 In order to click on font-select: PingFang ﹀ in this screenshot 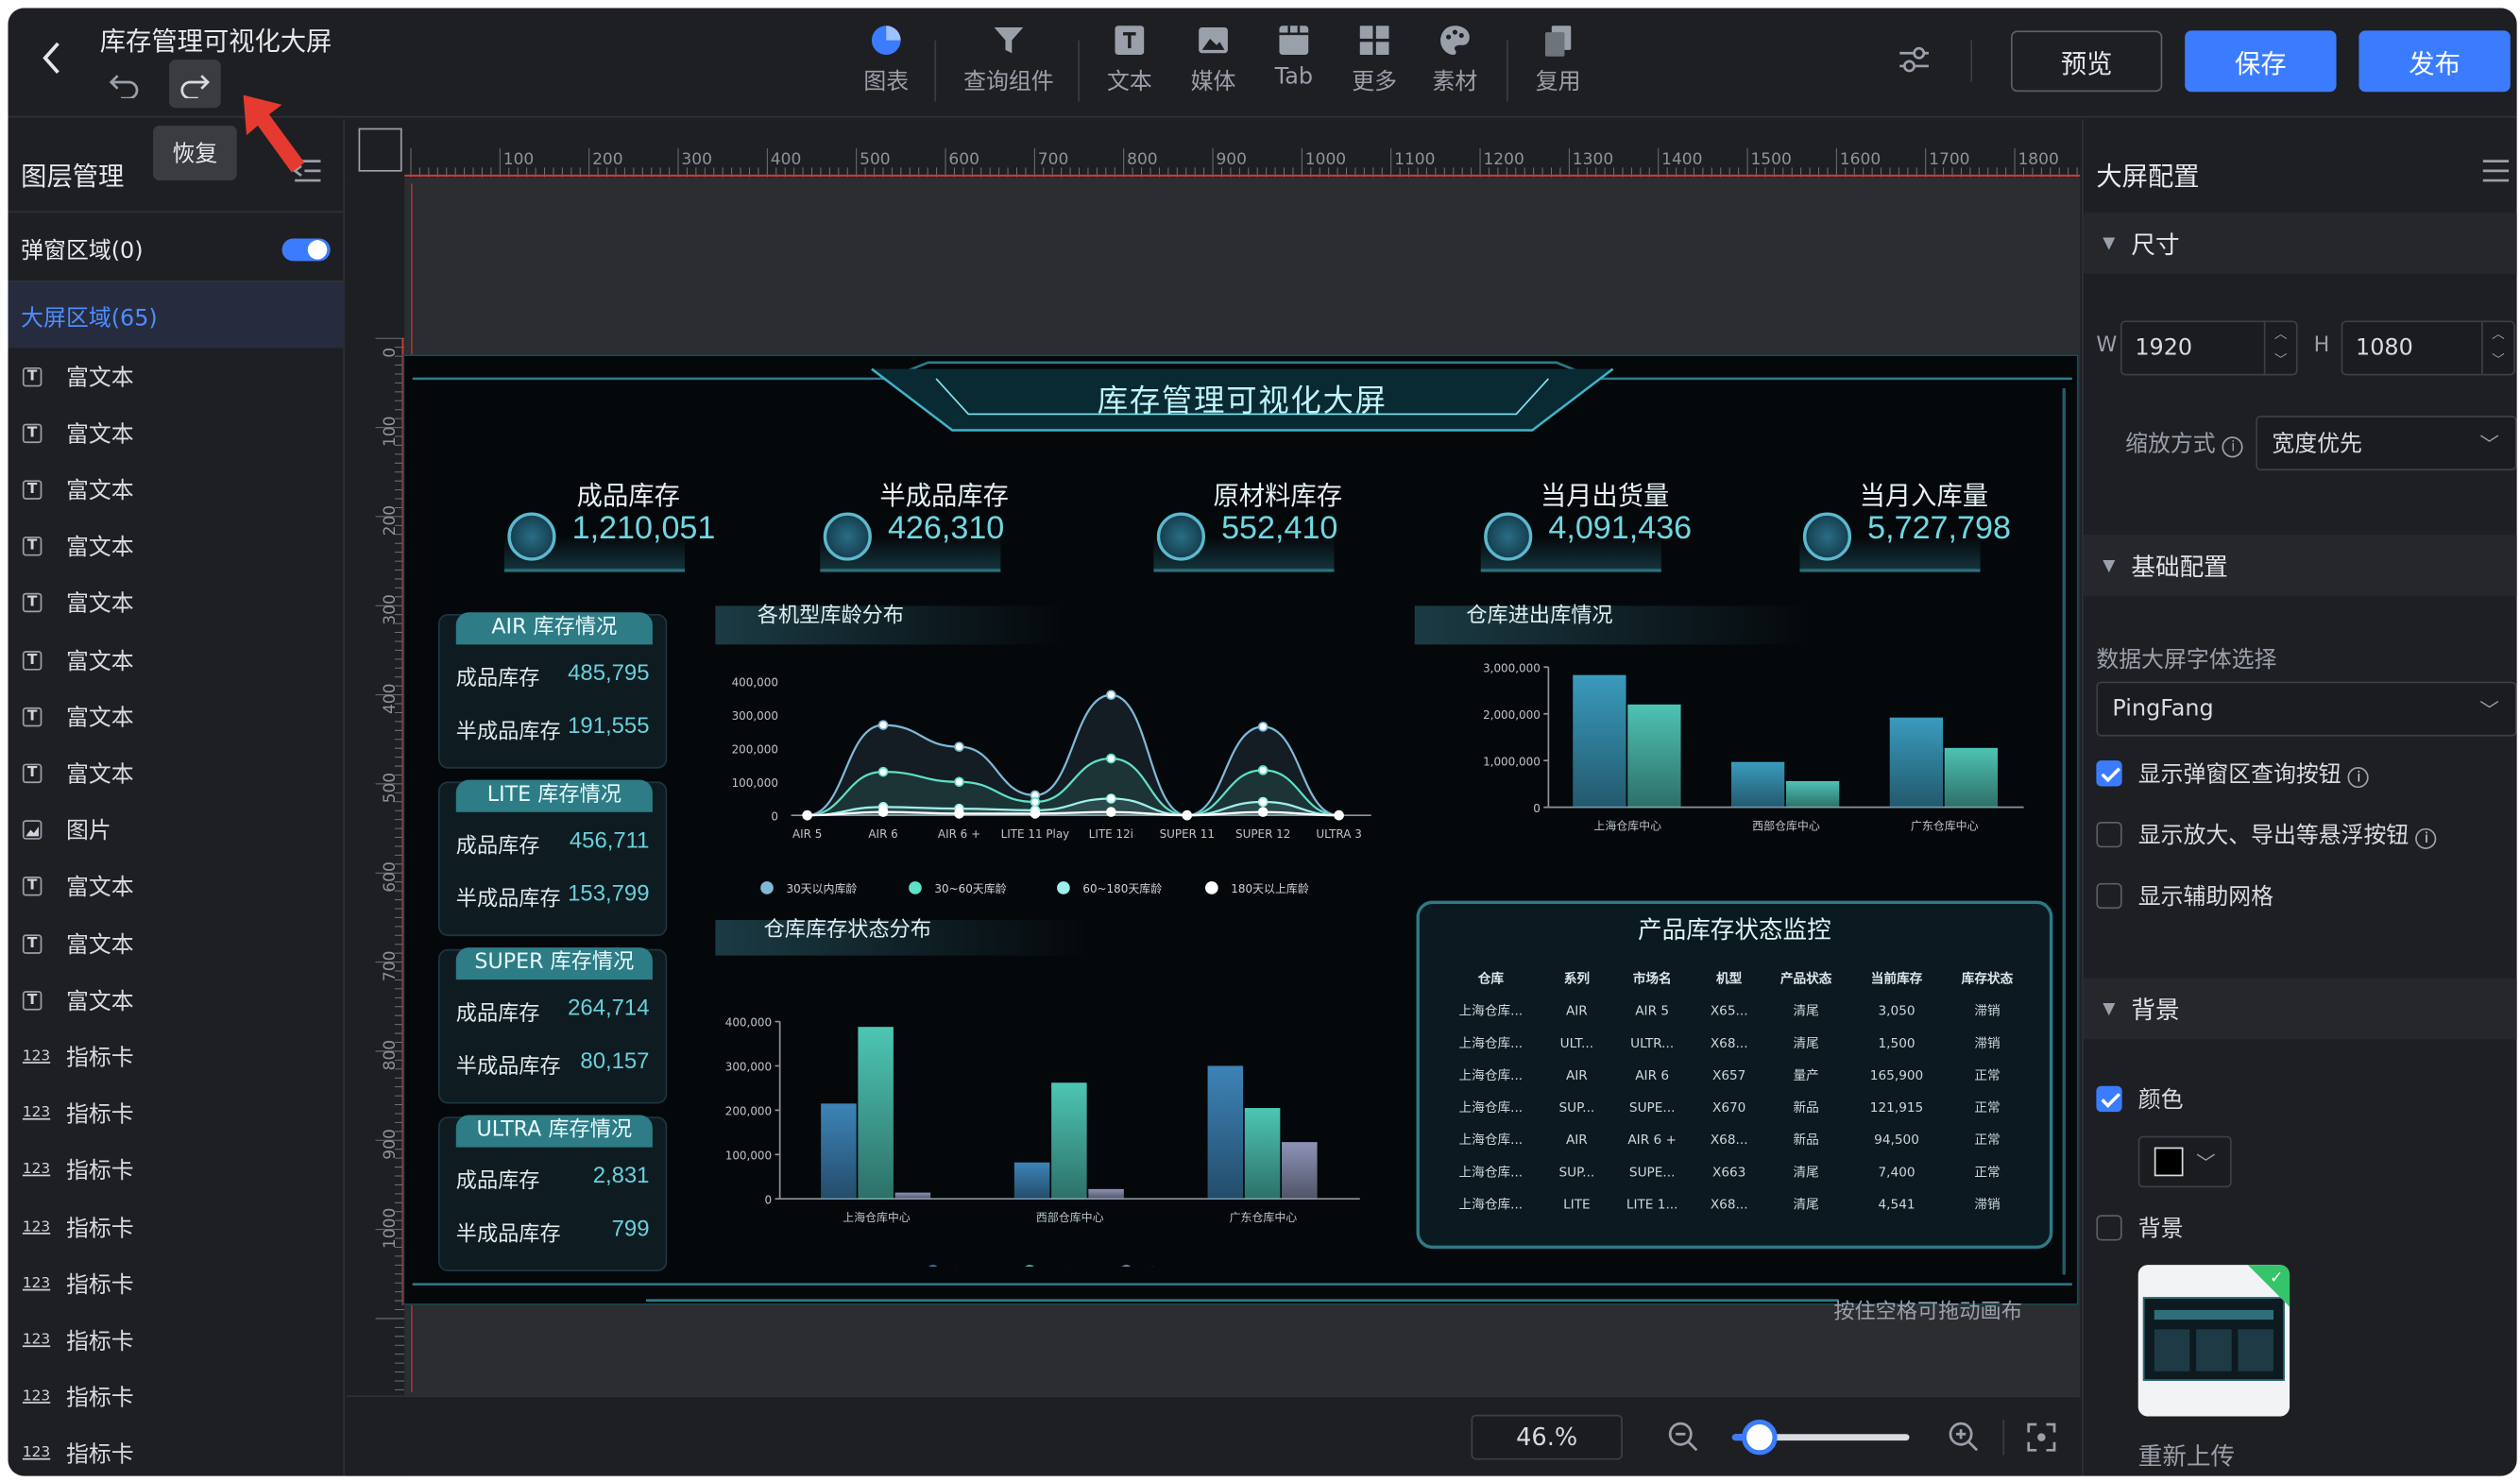, I will do `click(2306, 709)`.